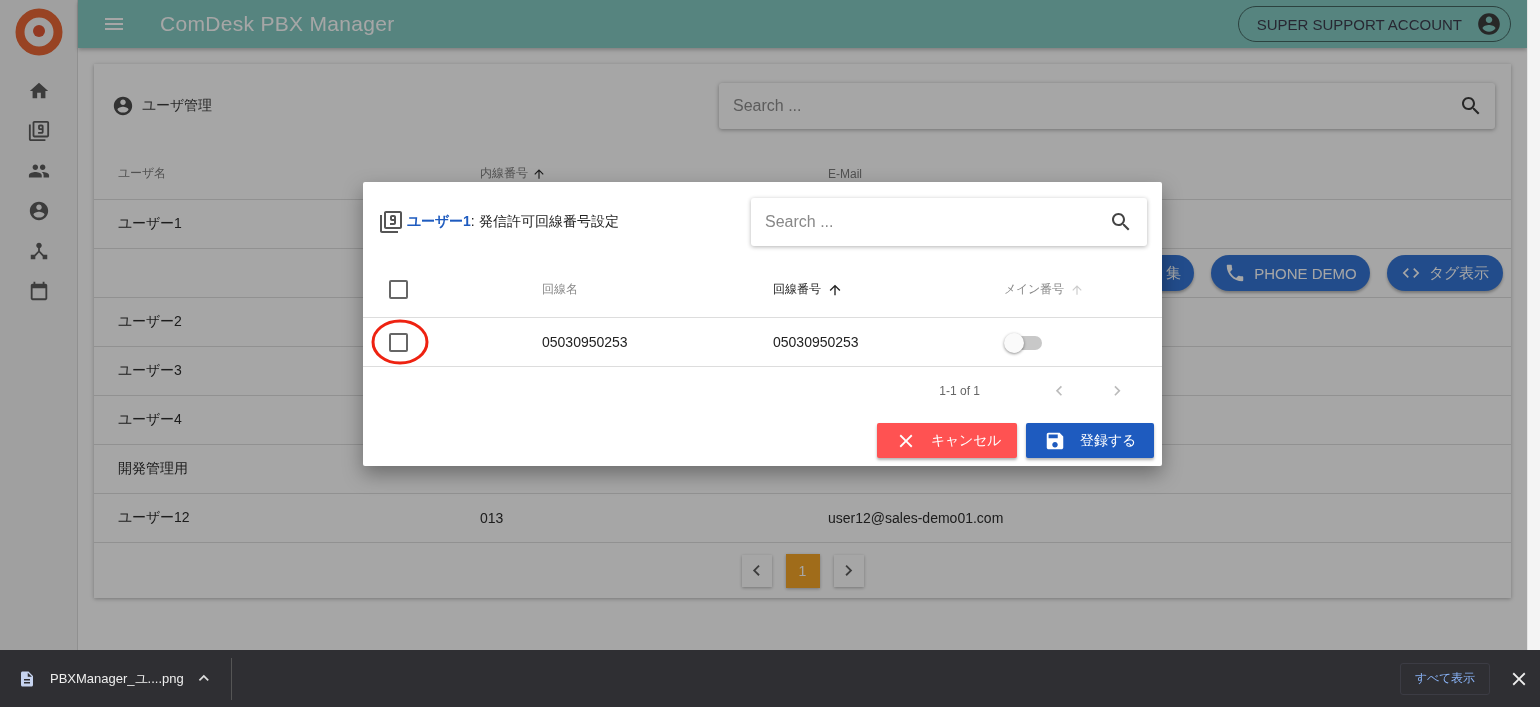 The height and width of the screenshot is (707, 1540). I want to click on table-cell: ユーザー12, so click(154, 517).